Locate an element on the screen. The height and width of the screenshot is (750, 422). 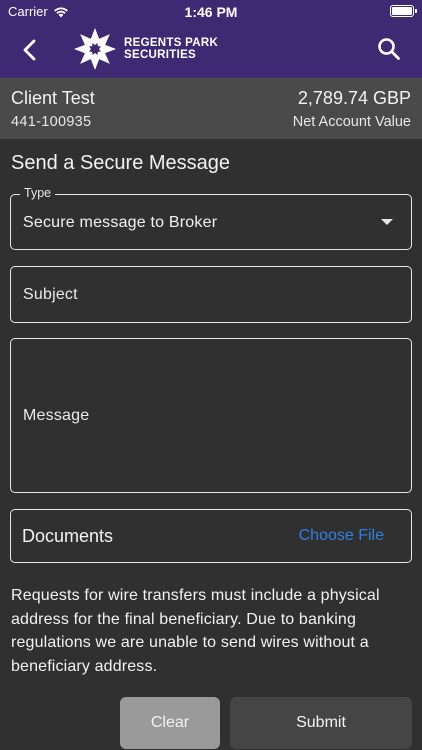
client-name: Client Test is located at coordinates (53, 98).